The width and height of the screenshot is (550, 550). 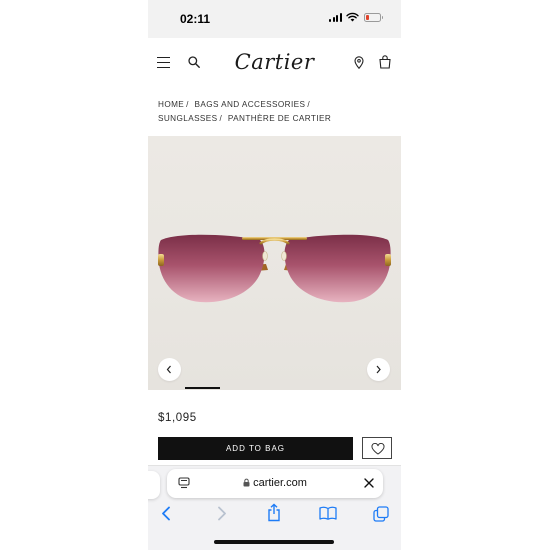 I want to click on location-pin-icon, so click(x=359, y=62).